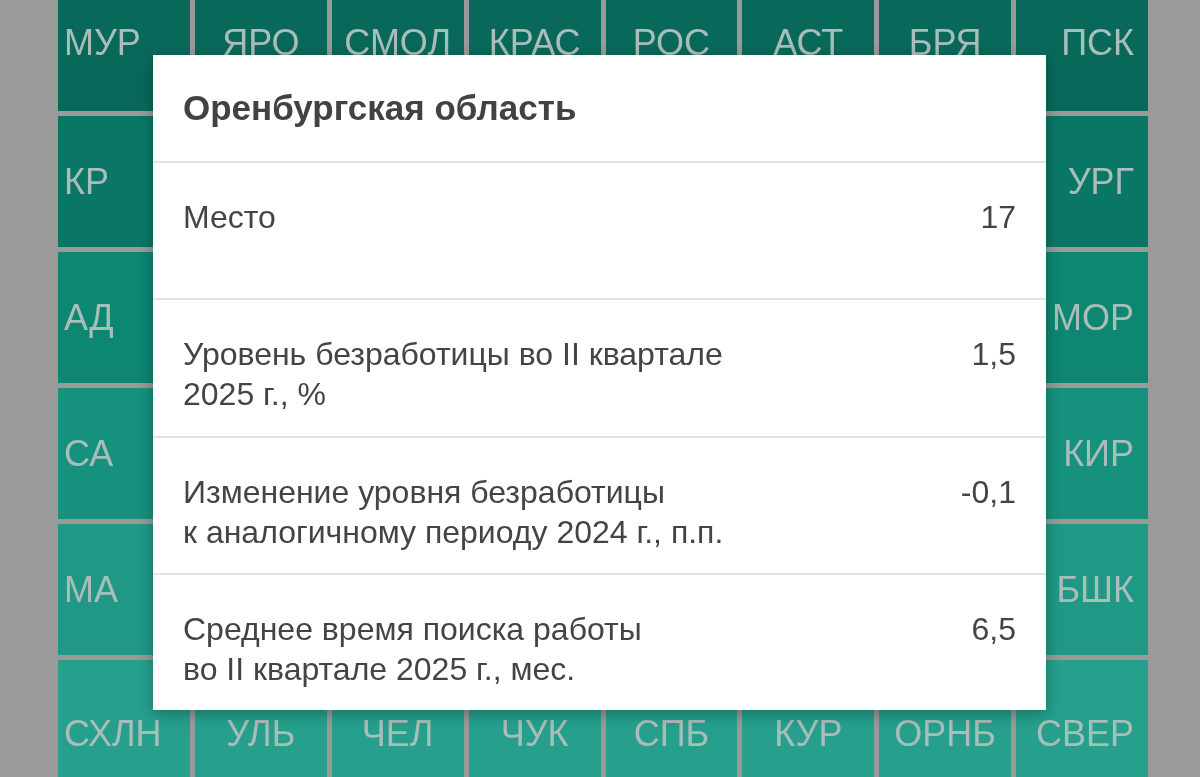 The width and height of the screenshot is (1200, 777). Describe the element at coordinates (998, 217) in the screenshot. I see `stat-value: 17` at that location.